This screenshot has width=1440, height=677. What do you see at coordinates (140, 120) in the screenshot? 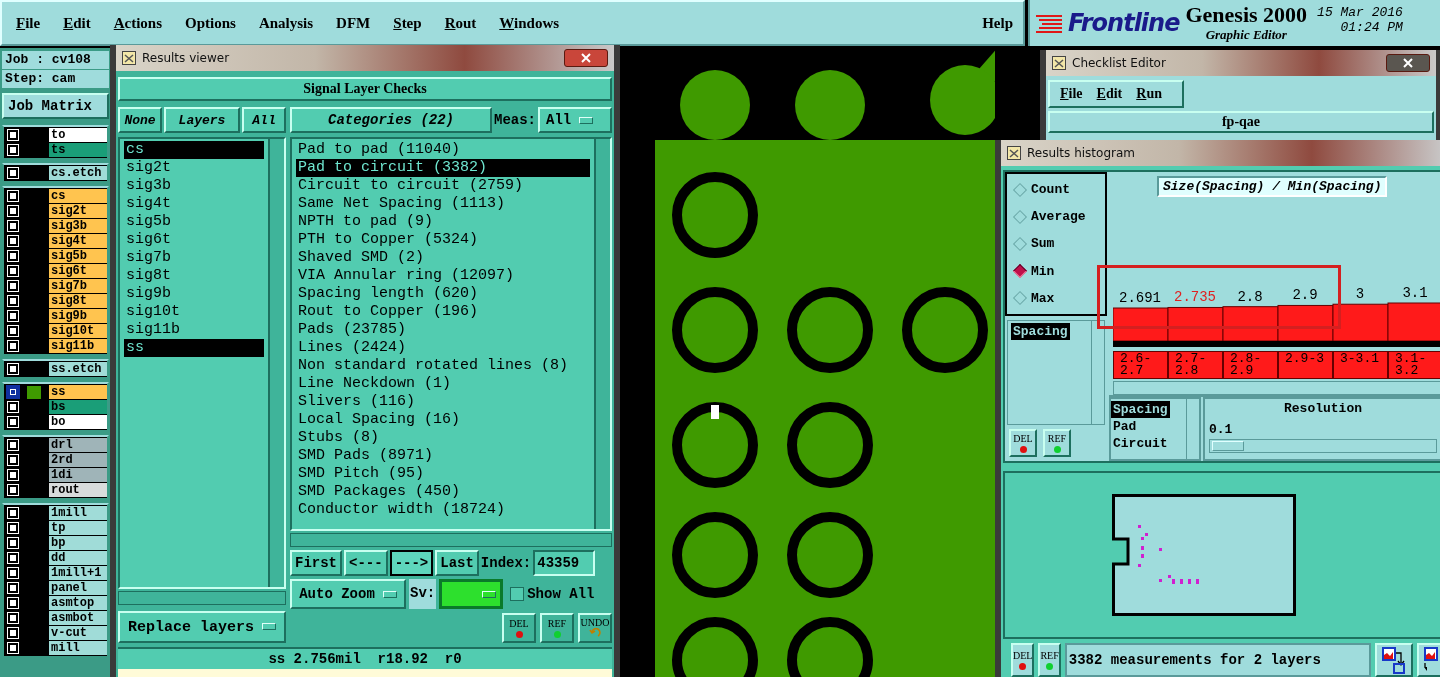
I see `layer-filter-button: None` at bounding box center [140, 120].